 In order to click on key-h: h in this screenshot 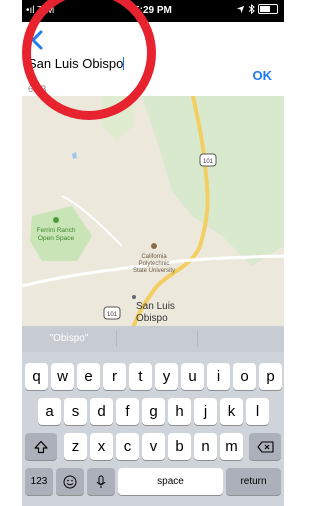, I will do `click(179, 411)`.